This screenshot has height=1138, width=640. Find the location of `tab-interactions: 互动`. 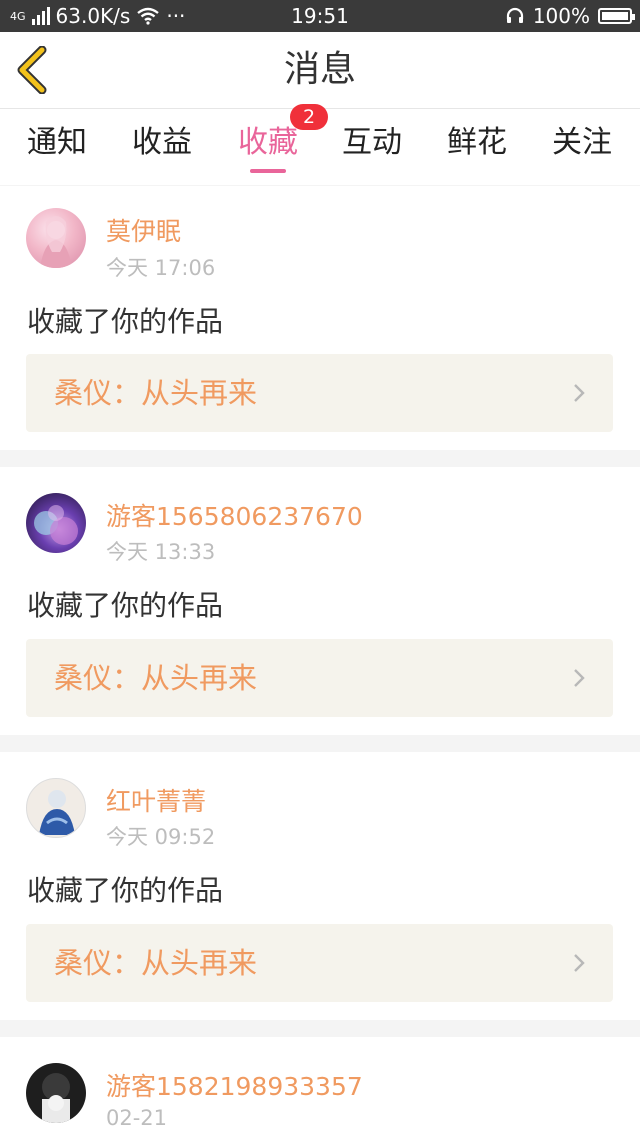

tab-interactions: 互动 is located at coordinates (372, 147).